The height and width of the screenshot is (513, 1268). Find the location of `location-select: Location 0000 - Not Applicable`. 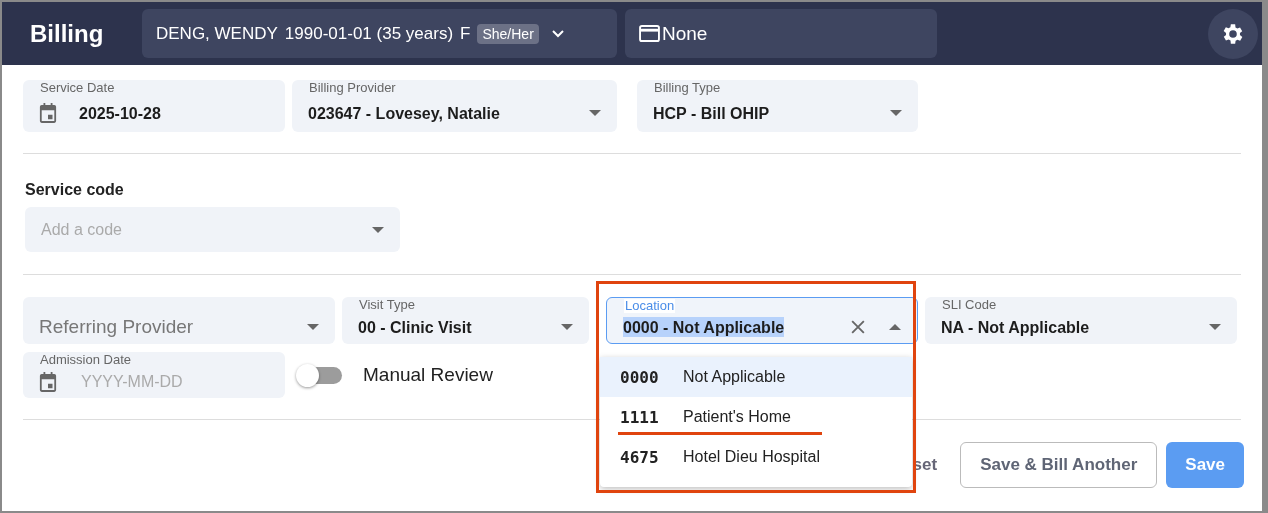

location-select: Location 0000 - Not Applicable is located at coordinates (762, 320).